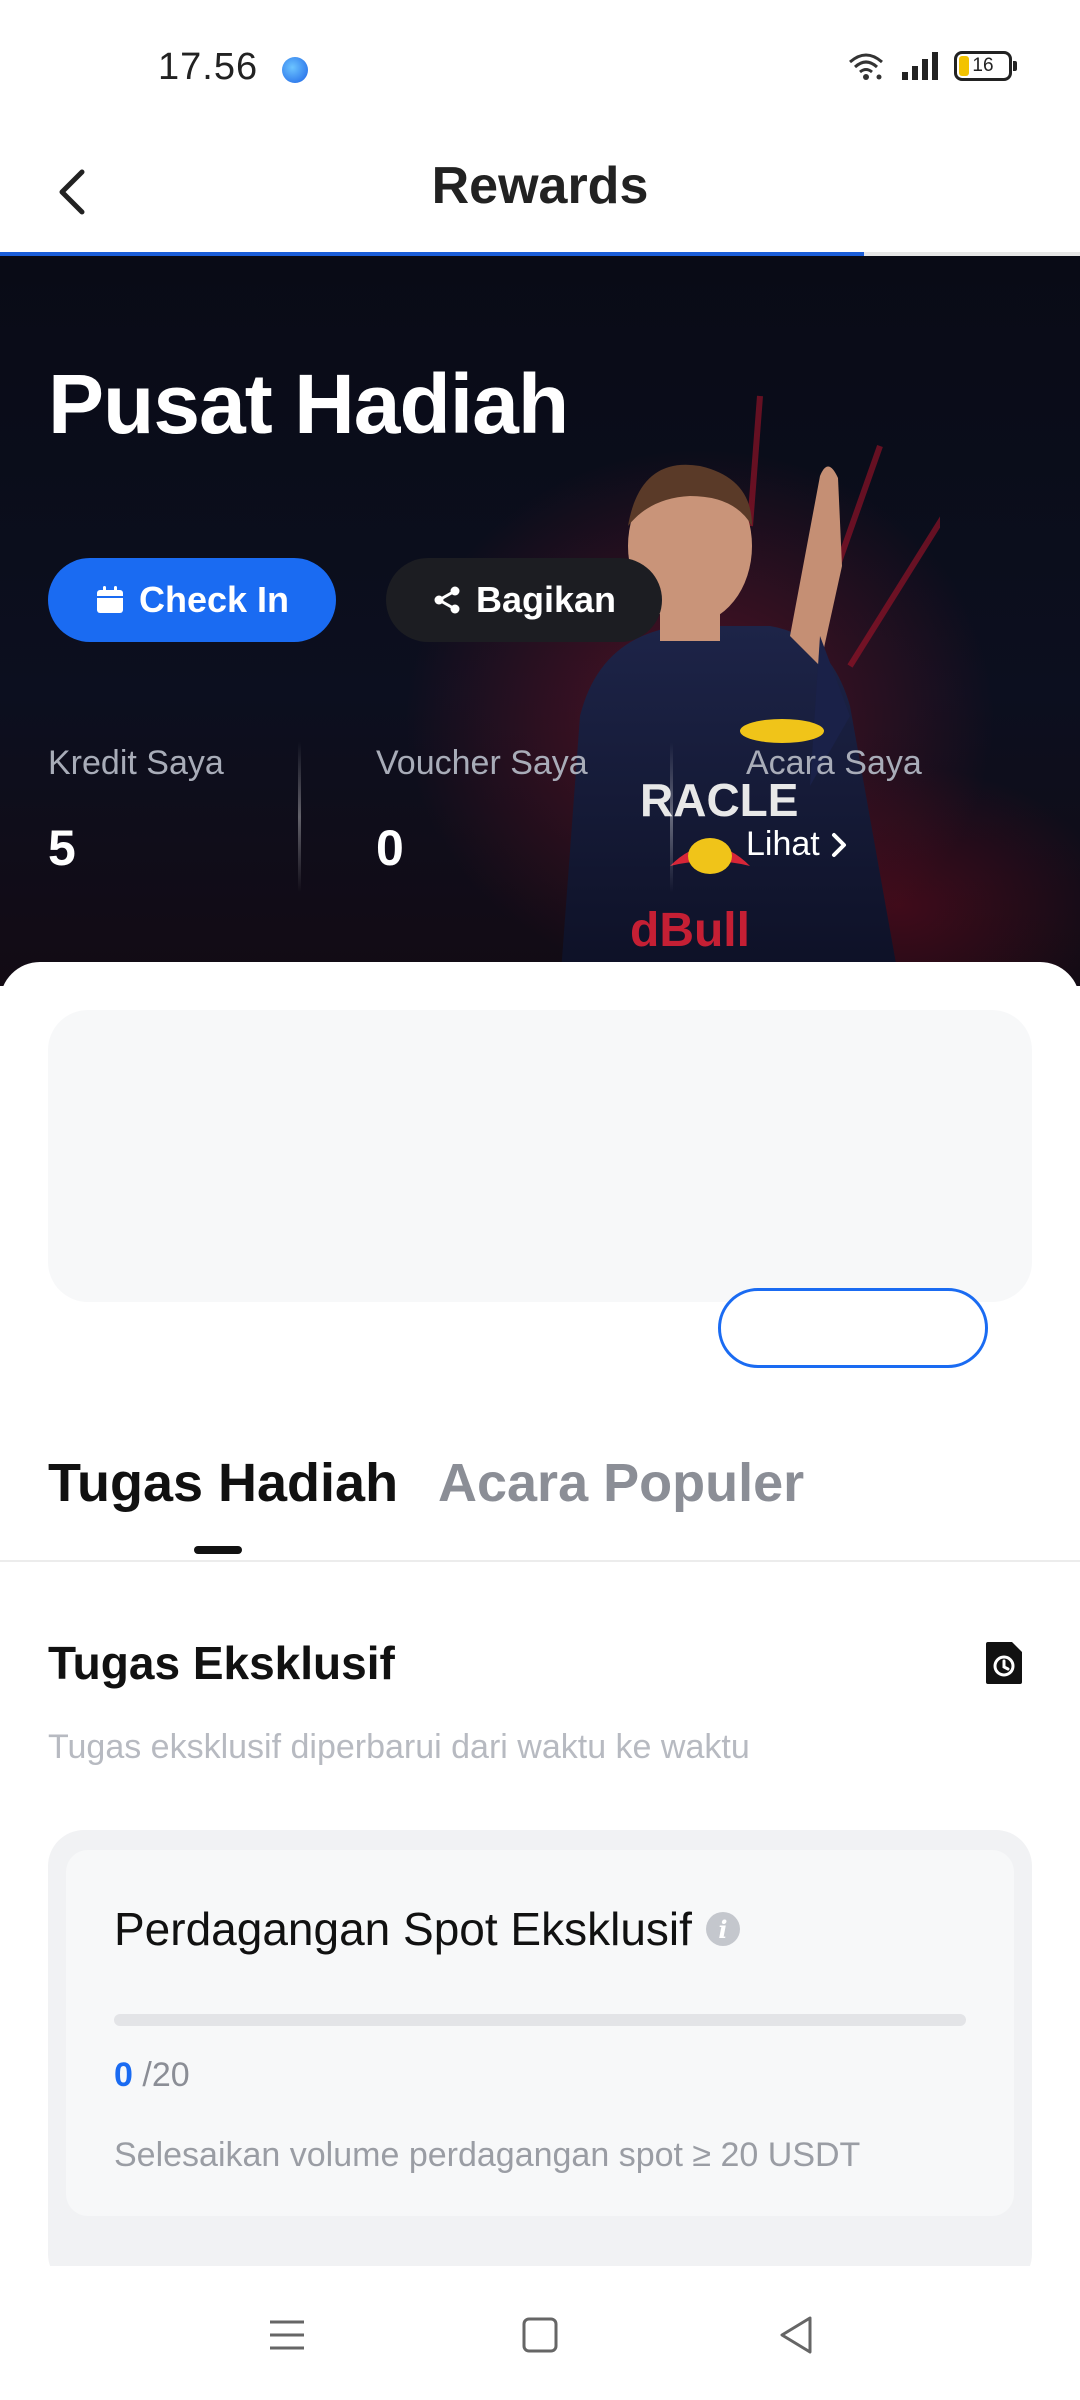  I want to click on task-progress-bar, so click(540, 2020).